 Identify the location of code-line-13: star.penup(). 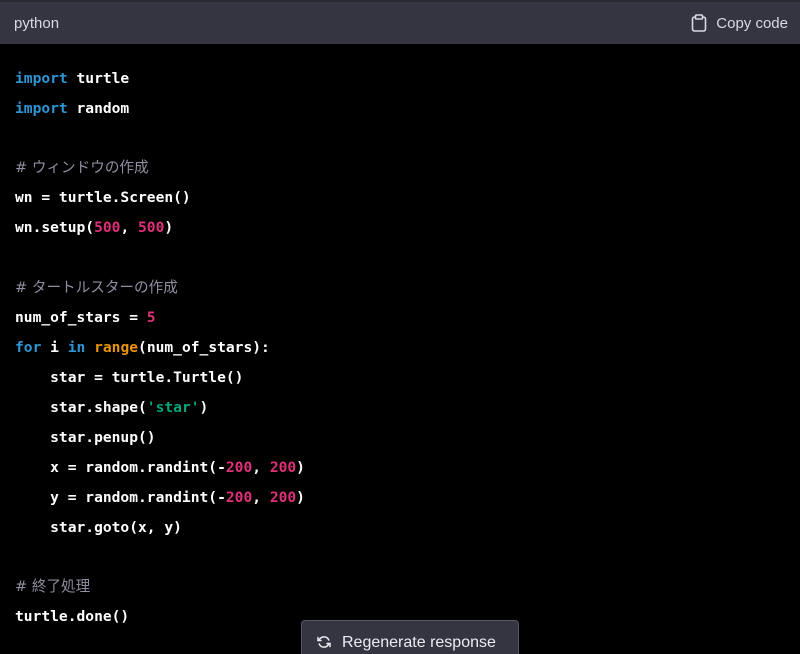
(85, 437).